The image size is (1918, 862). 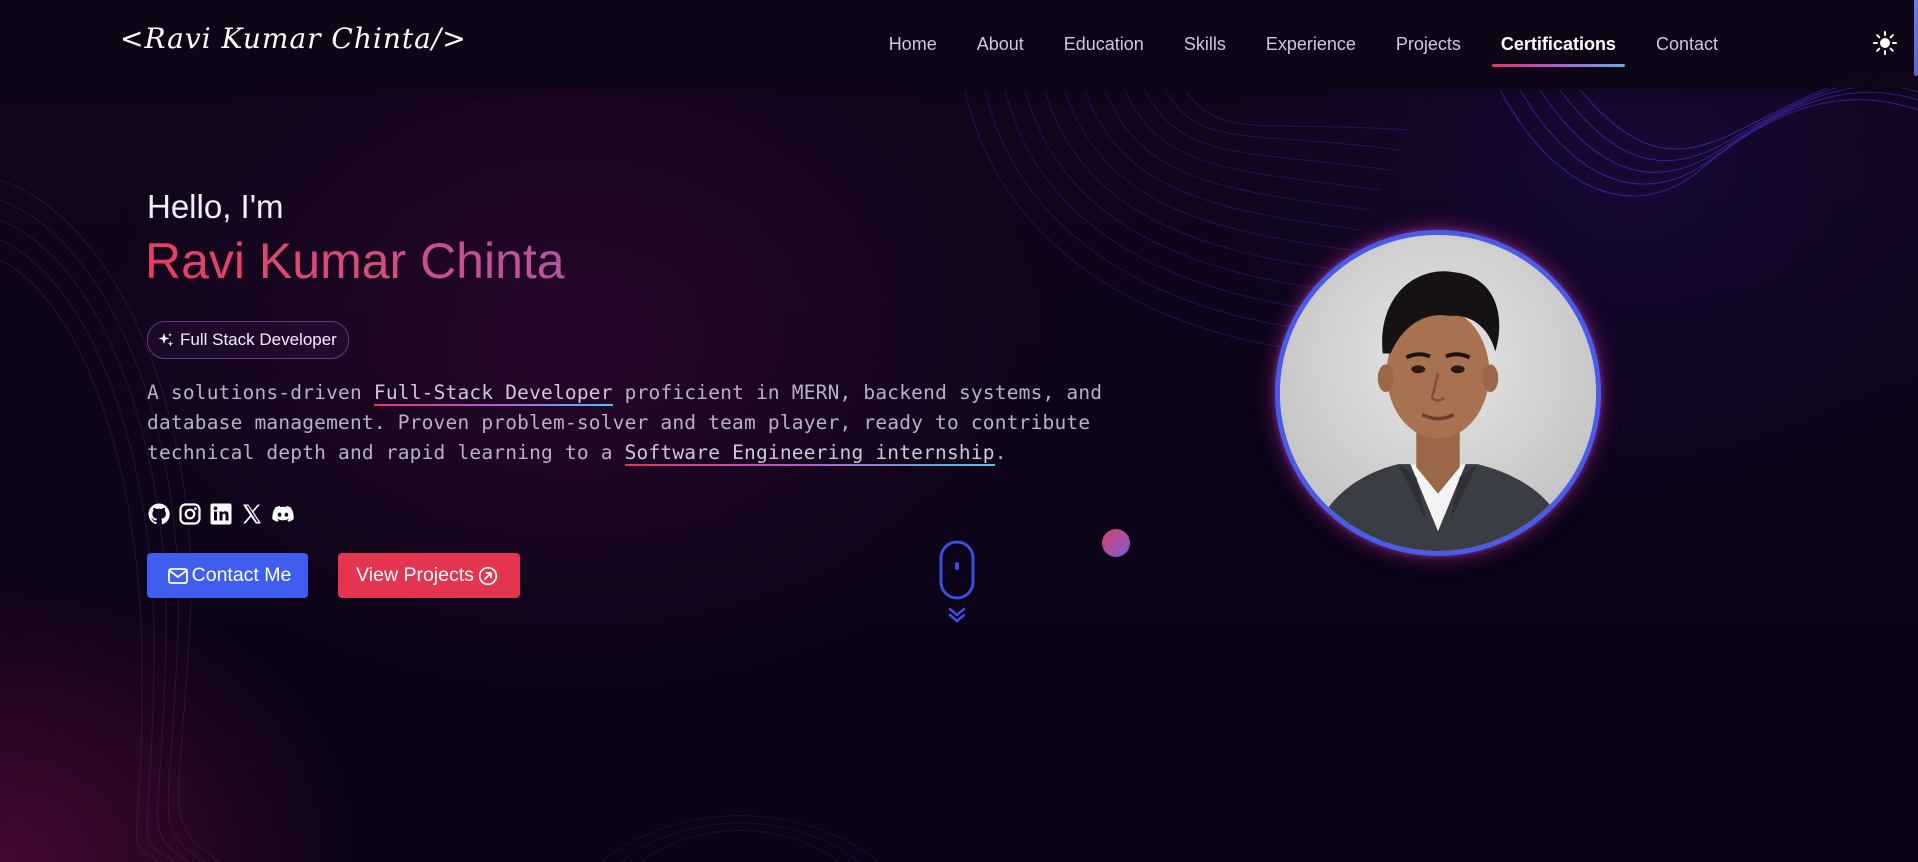 What do you see at coordinates (1000, 452) in the screenshot?
I see `description-text-3: .` at bounding box center [1000, 452].